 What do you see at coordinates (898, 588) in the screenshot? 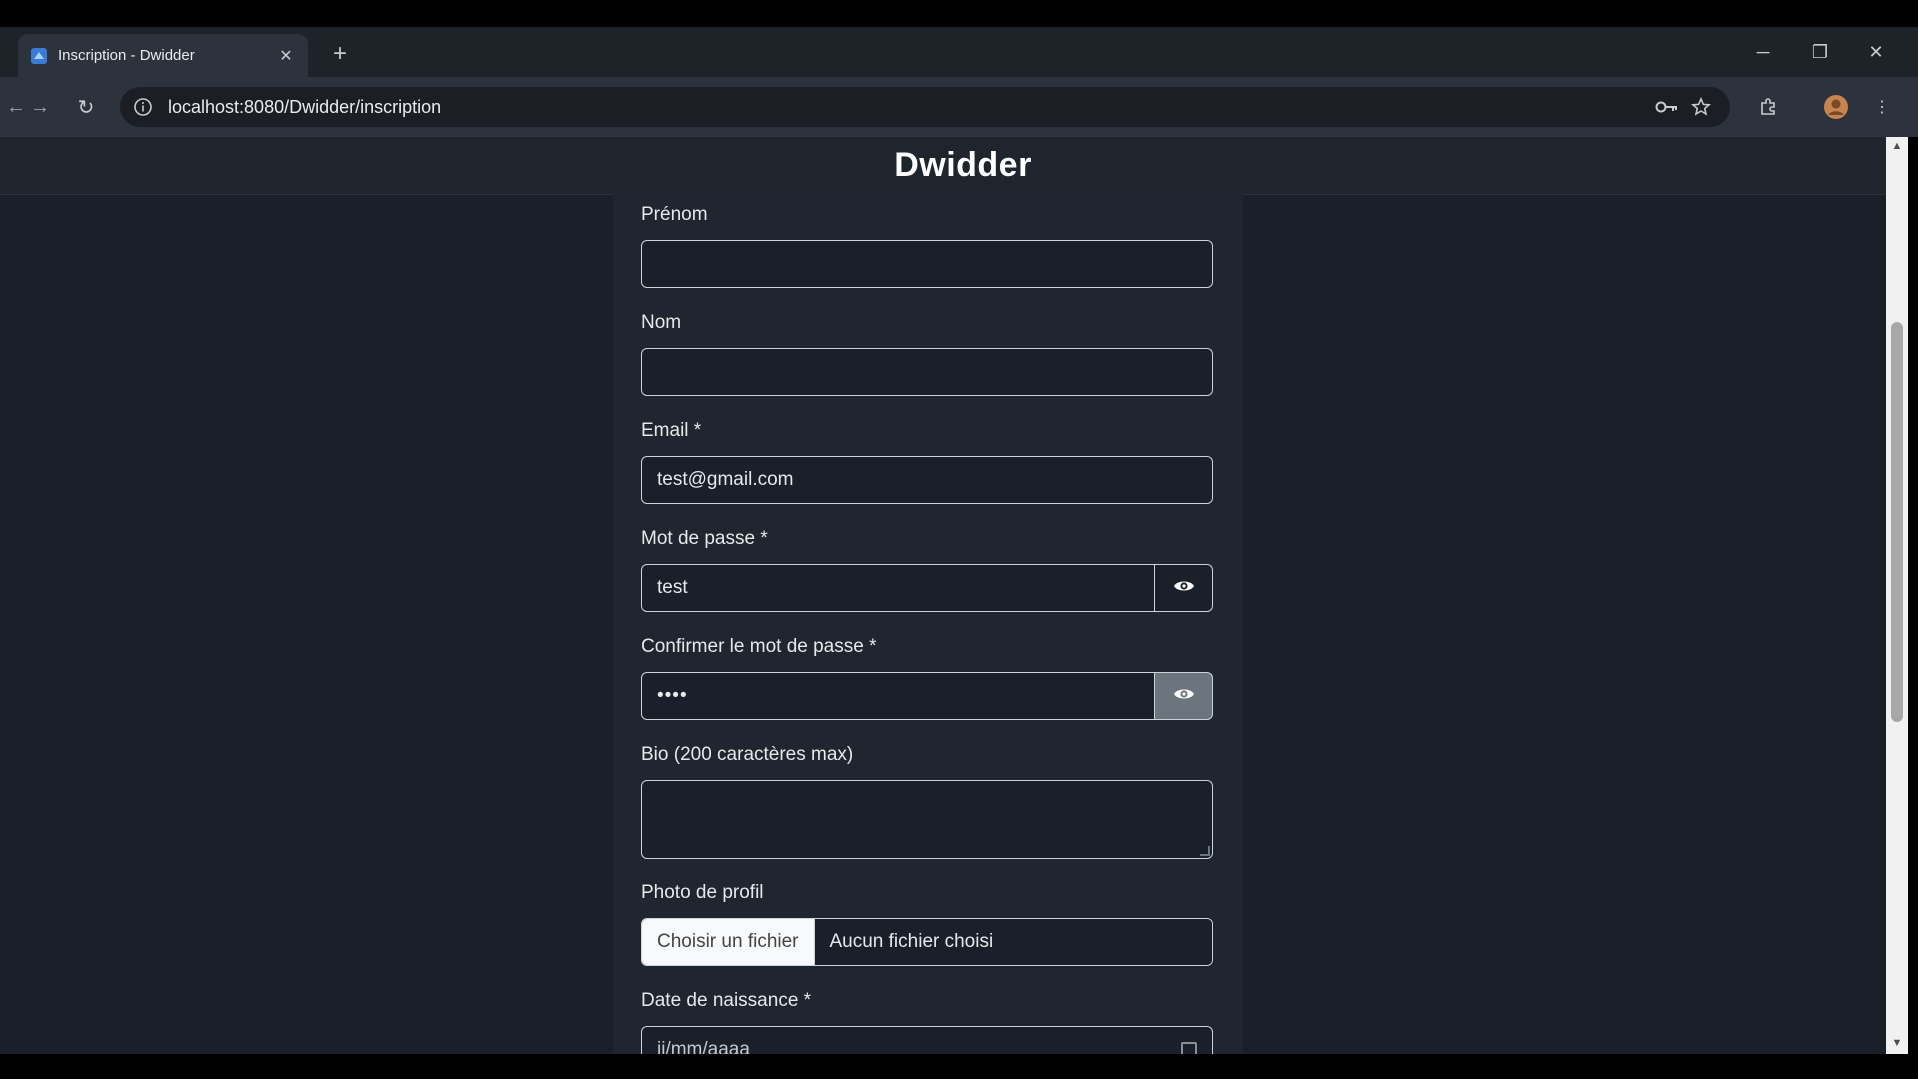
I see `password-input: test` at bounding box center [898, 588].